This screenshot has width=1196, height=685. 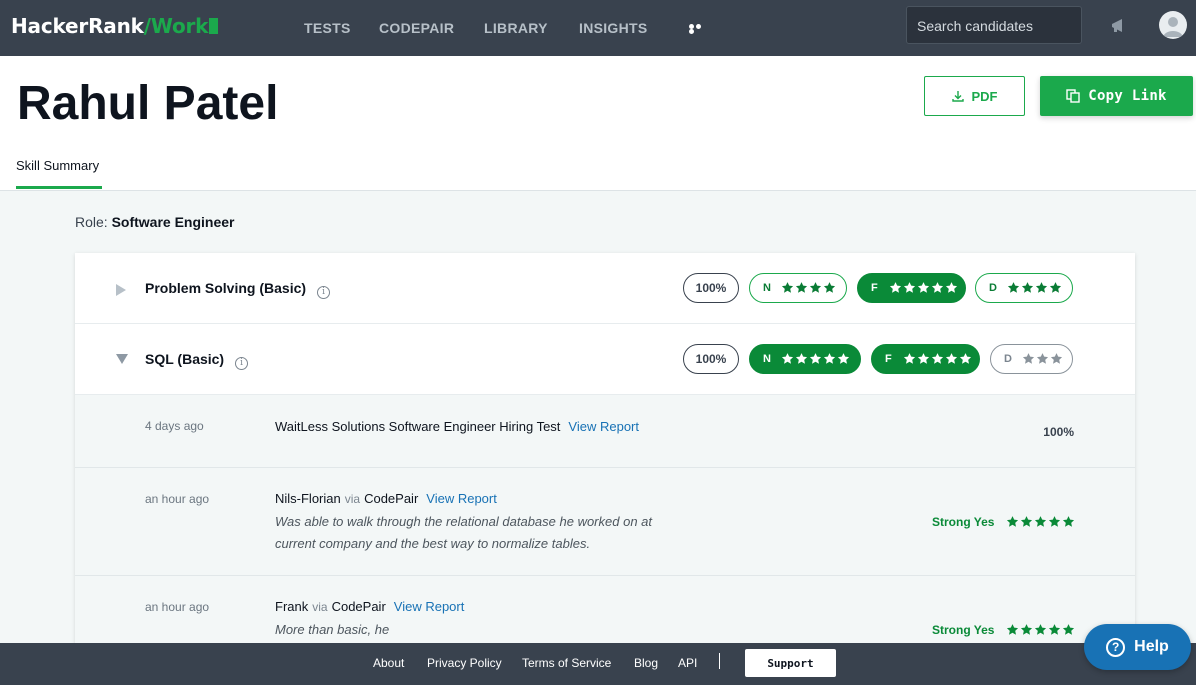 What do you see at coordinates (1151, 646) in the screenshot?
I see `help-label: Help` at bounding box center [1151, 646].